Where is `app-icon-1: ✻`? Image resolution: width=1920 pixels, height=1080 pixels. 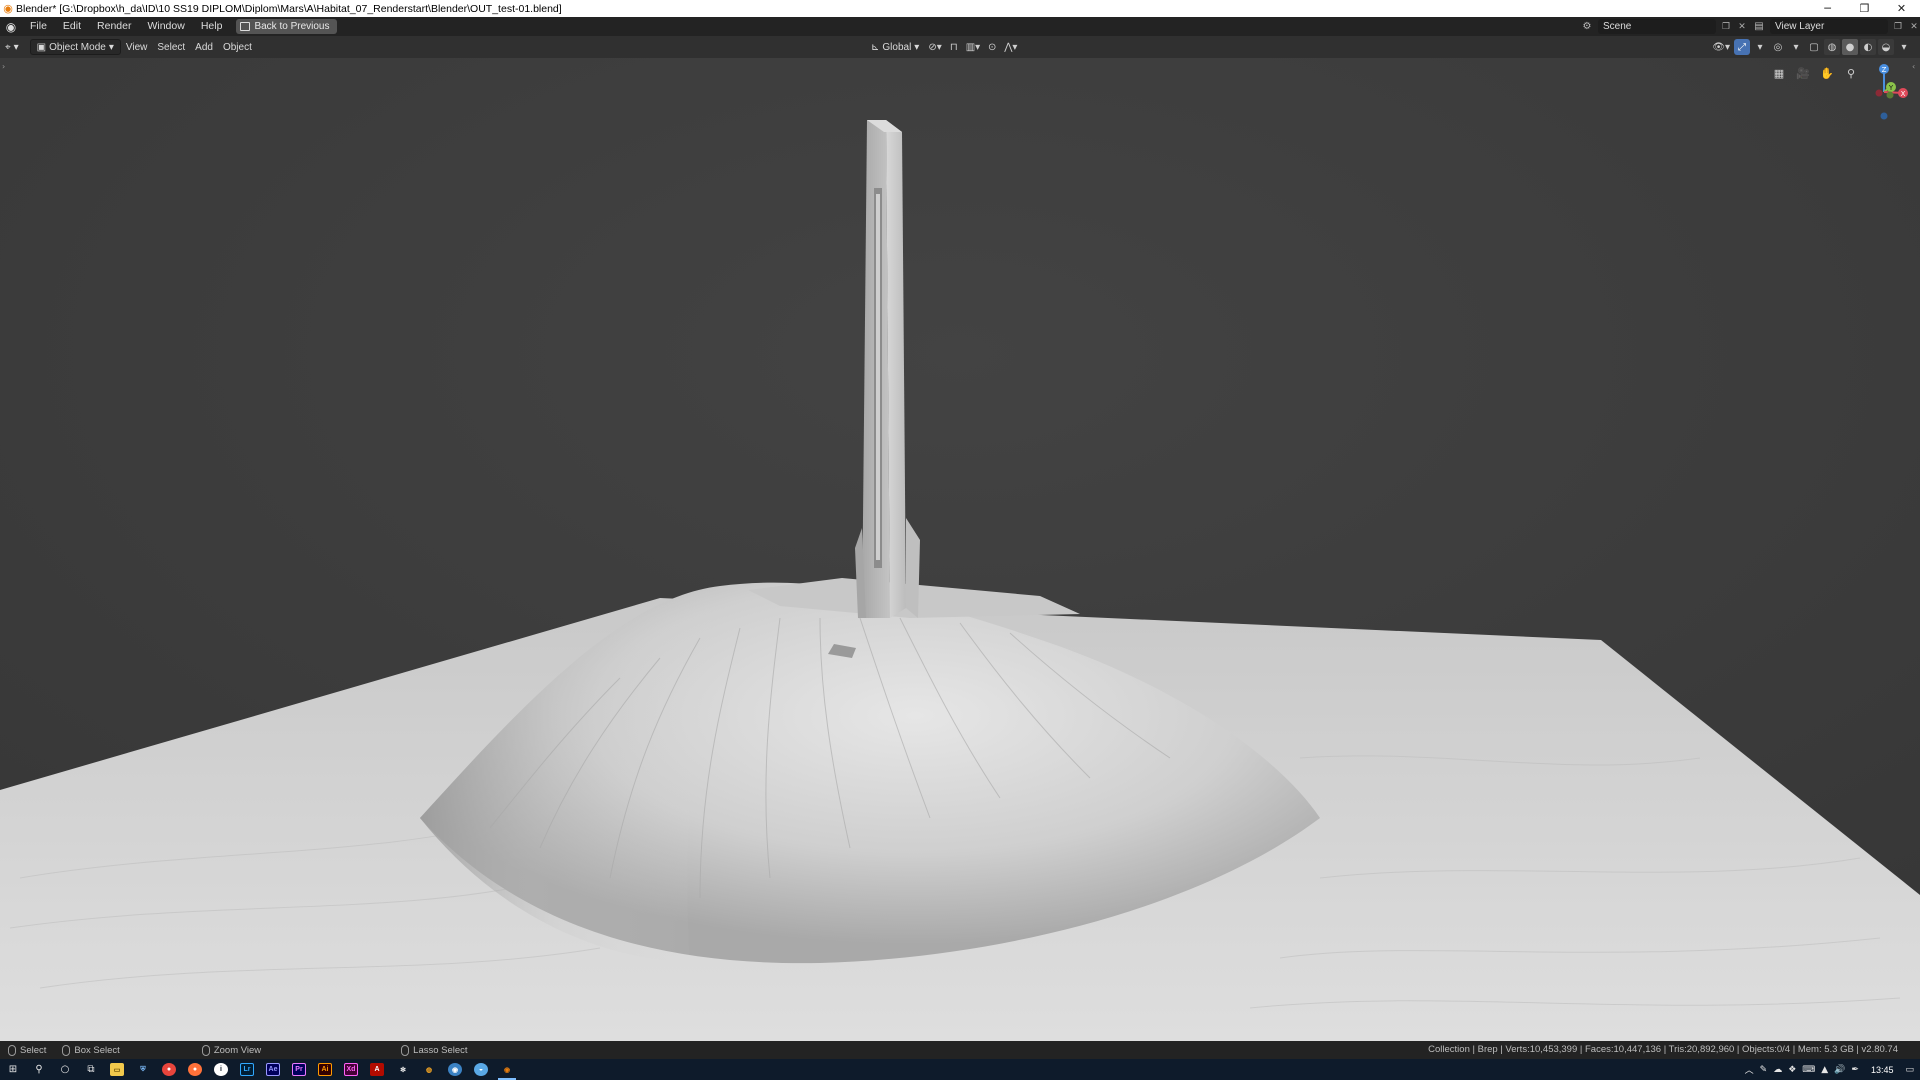
app-icon-1: ✻ is located at coordinates (403, 1069).